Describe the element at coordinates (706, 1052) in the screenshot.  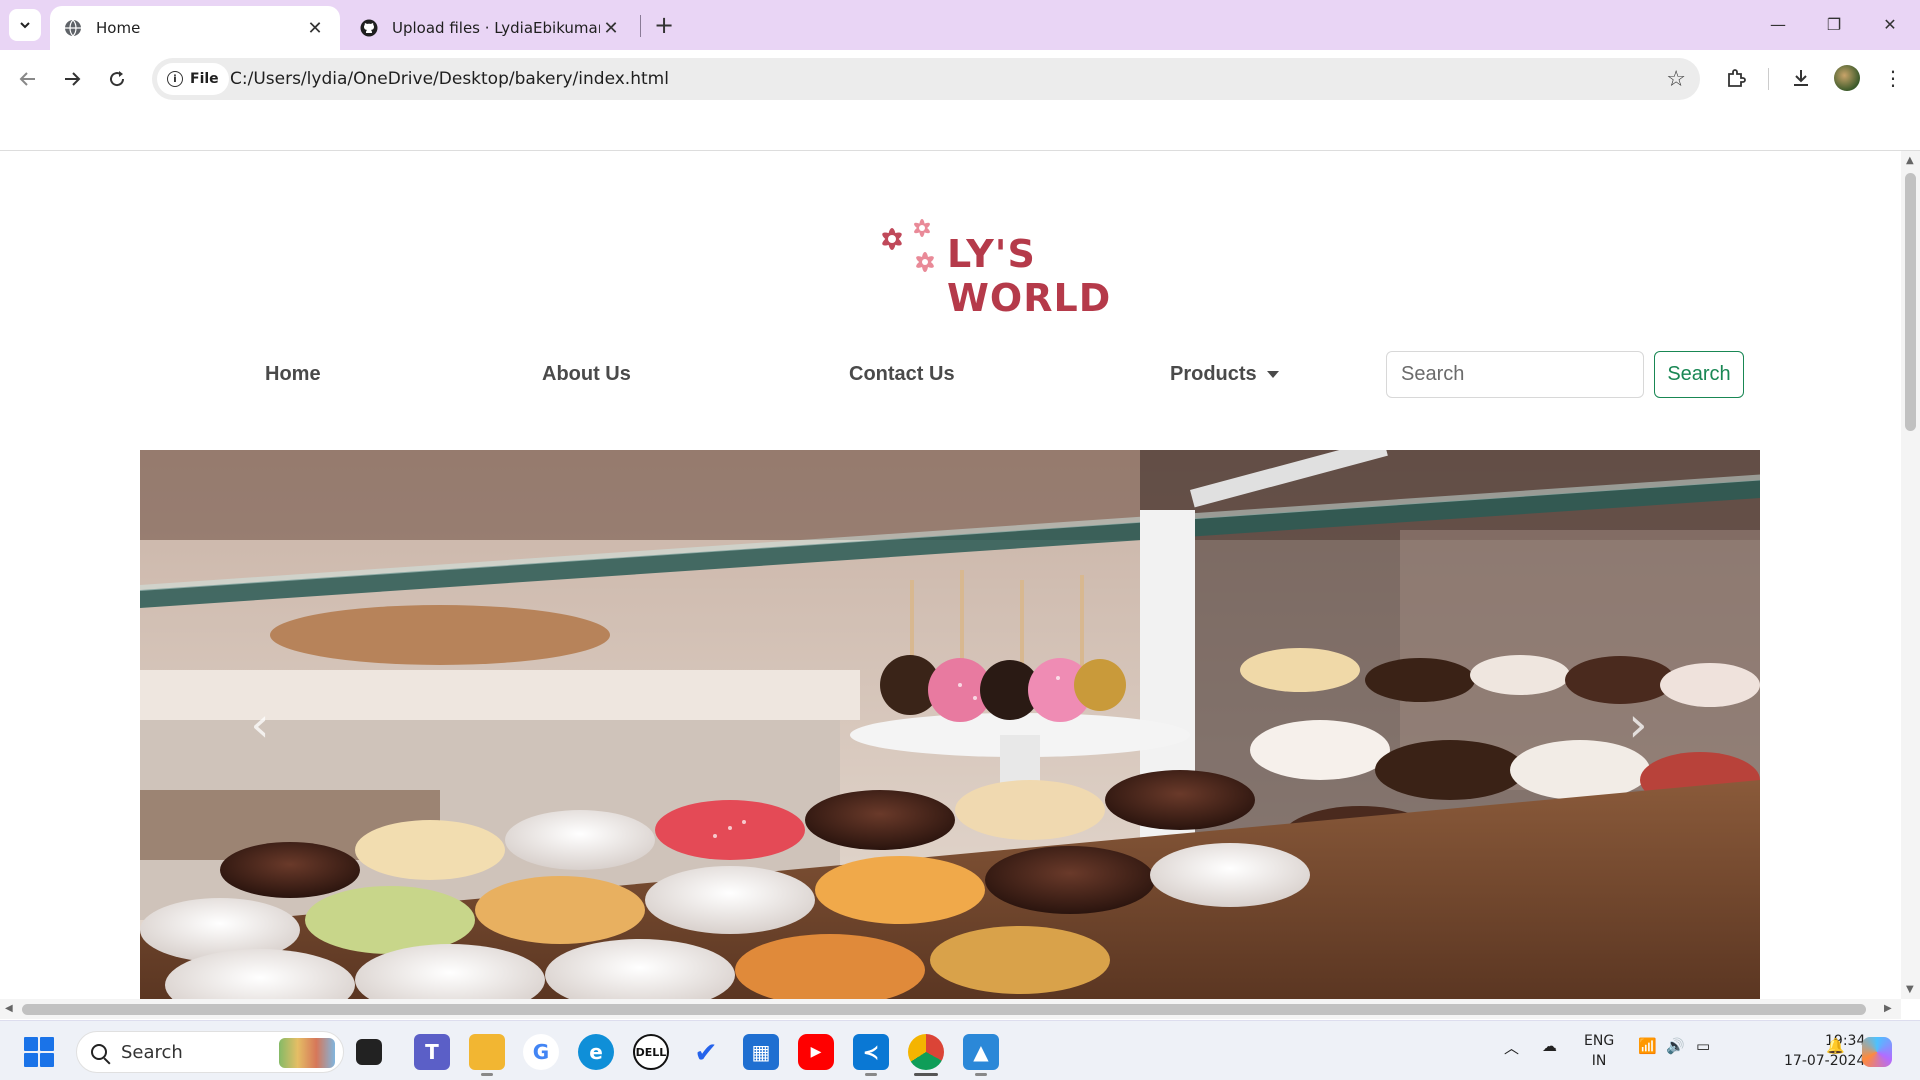
I see `todo-icon: ✔` at that location.